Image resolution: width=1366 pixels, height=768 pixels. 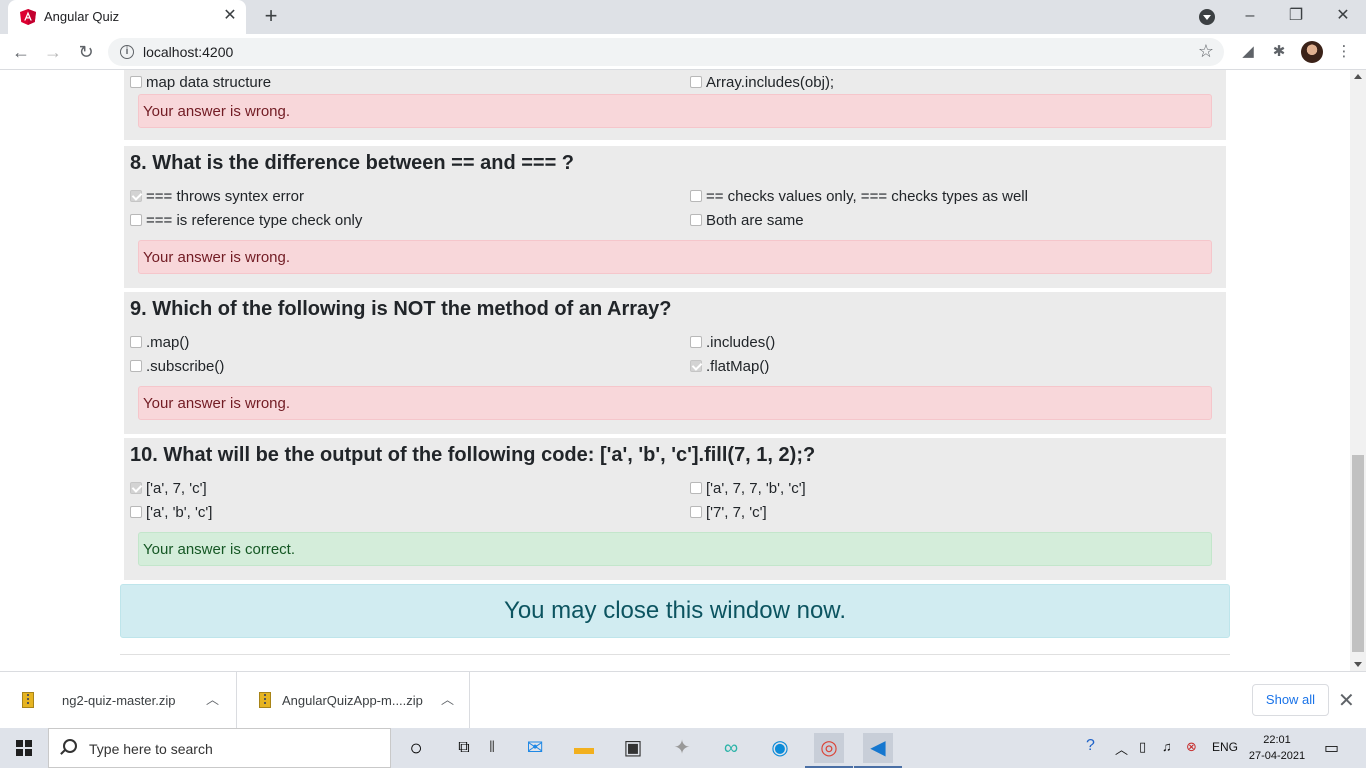 What do you see at coordinates (829, 750) in the screenshot?
I see `chrome-icon: ◎` at bounding box center [829, 750].